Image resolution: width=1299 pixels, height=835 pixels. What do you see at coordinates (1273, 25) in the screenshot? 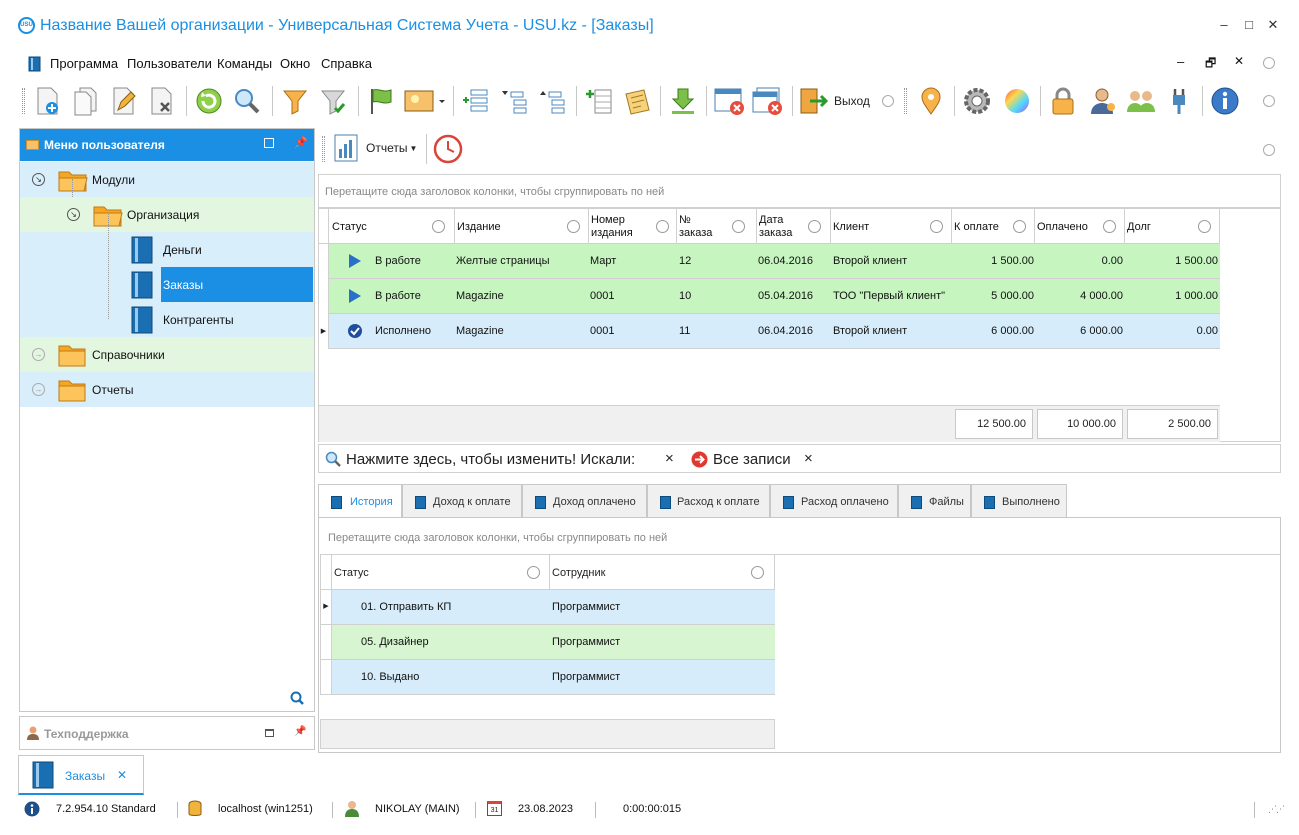
I see `close-button: ✕` at bounding box center [1273, 25].